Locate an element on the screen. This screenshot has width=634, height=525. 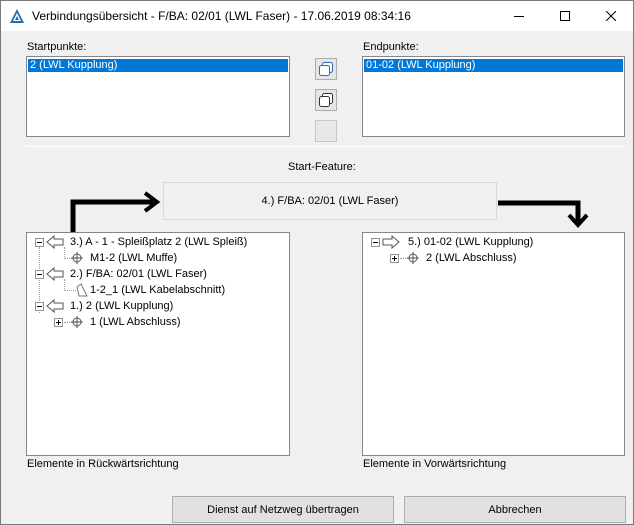
arrow-right-icon is located at coordinates (391, 242).